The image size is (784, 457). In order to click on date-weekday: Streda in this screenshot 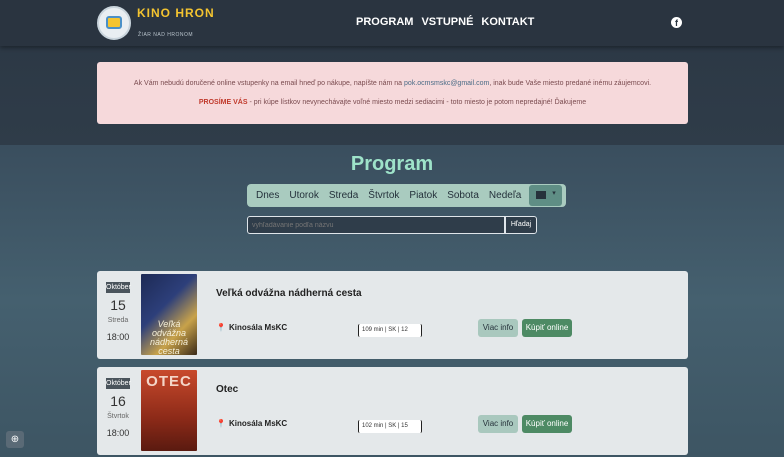, I will do `click(118, 320)`.